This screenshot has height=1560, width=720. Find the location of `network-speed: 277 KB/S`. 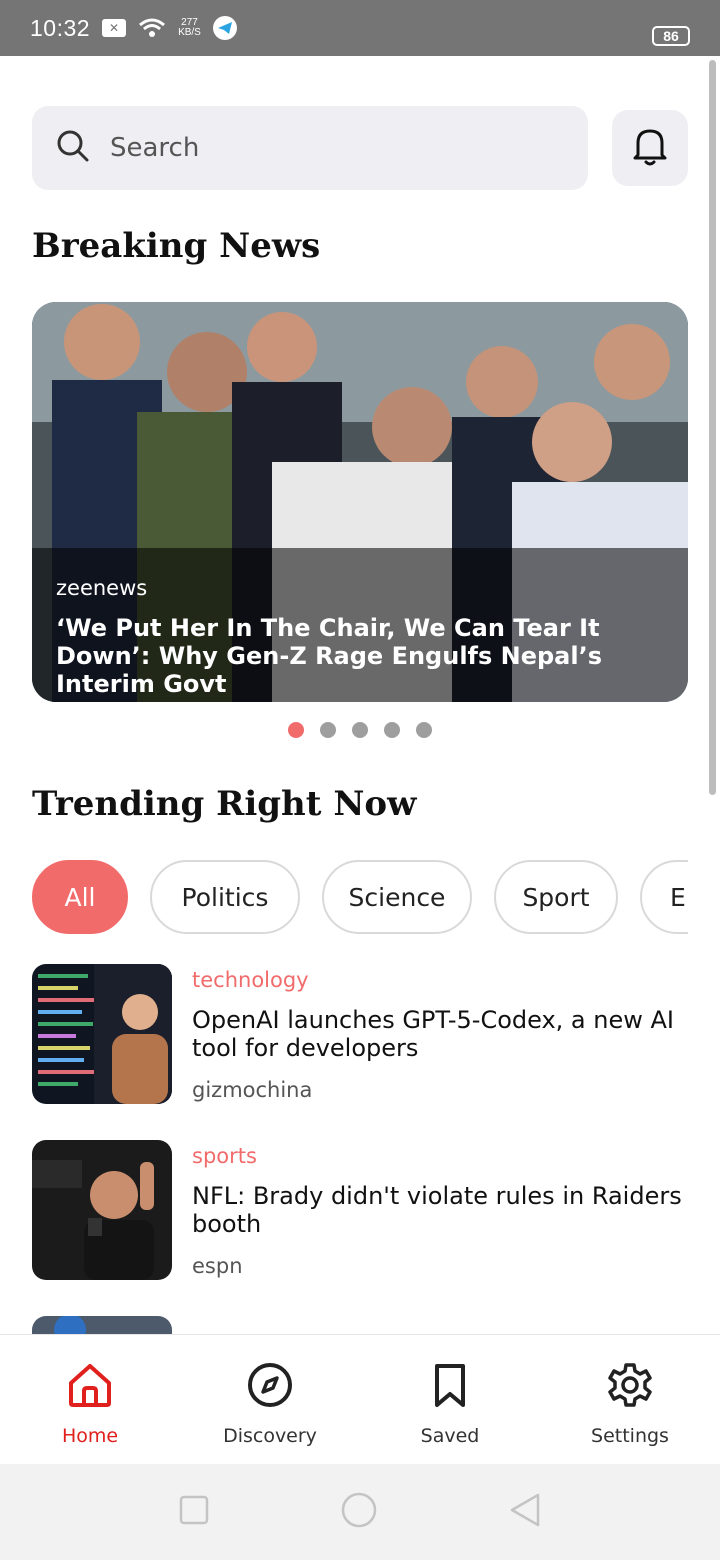

network-speed: 277 KB/S is located at coordinates (189, 28).